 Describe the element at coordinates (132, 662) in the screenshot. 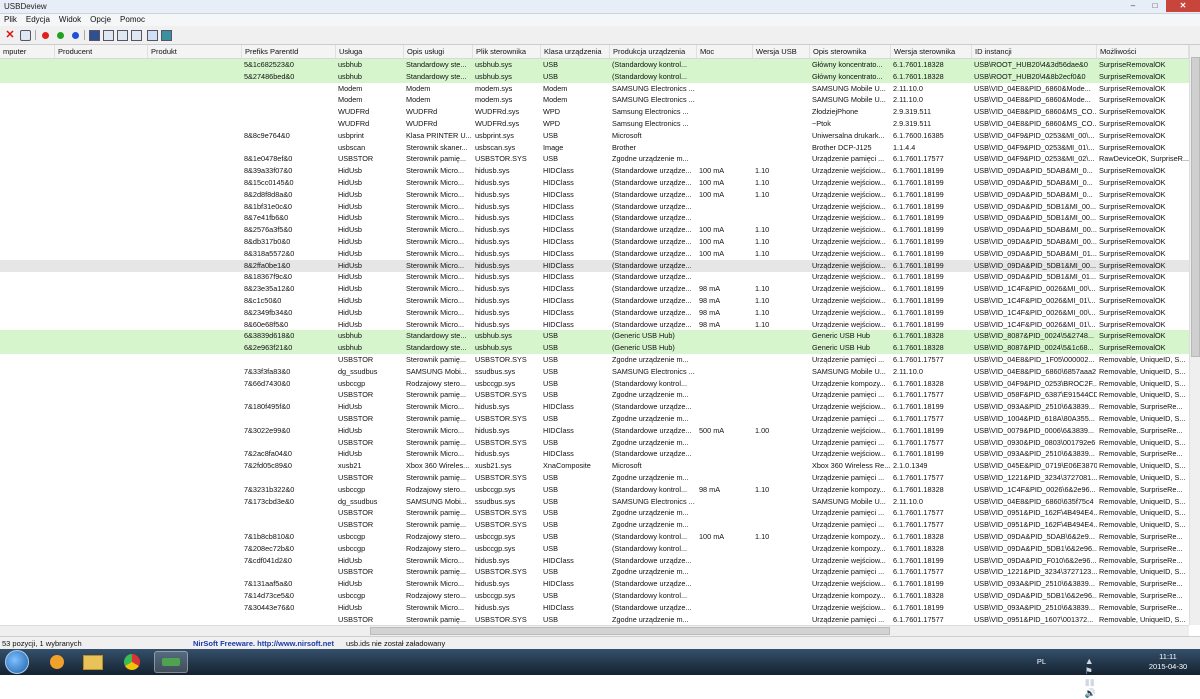

I see `chrome-icon` at that location.